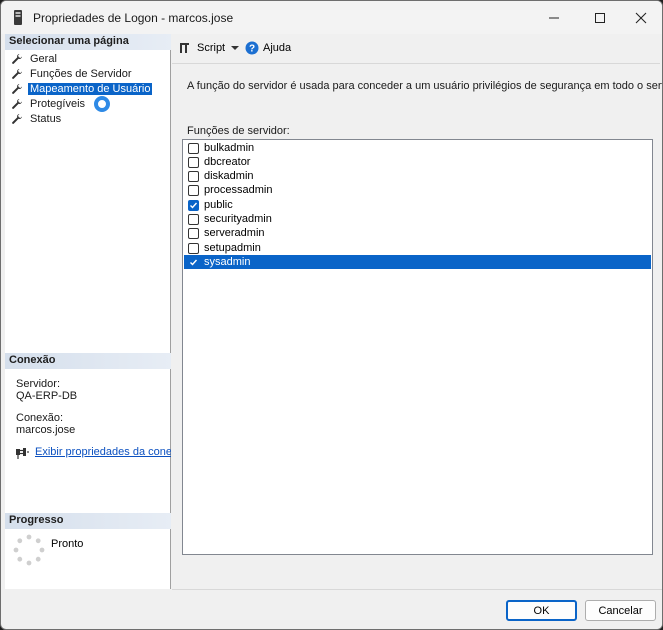 The width and height of the screenshot is (663, 630). Describe the element at coordinates (417, 233) in the screenshot. I see `role-row-serveradmin: serveradmin` at that location.